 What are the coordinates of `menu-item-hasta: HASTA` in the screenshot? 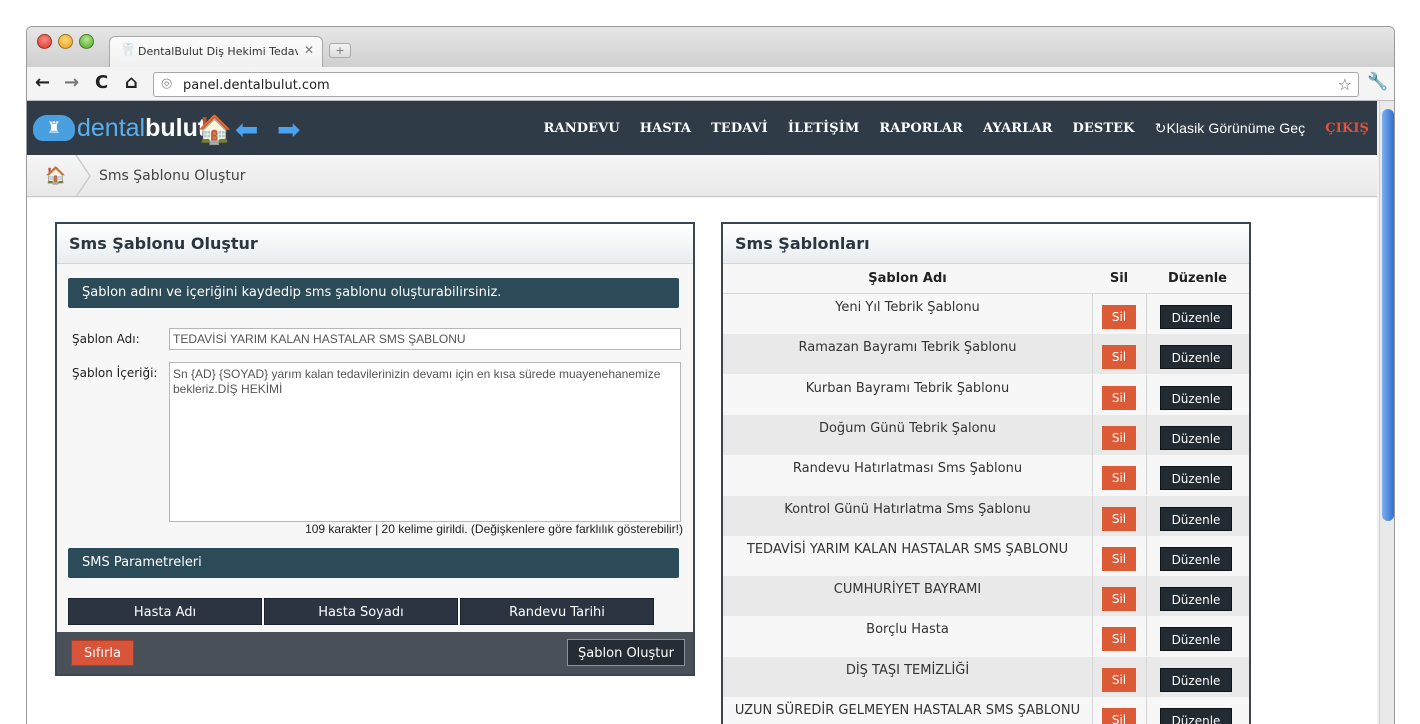 It's located at (665, 128).